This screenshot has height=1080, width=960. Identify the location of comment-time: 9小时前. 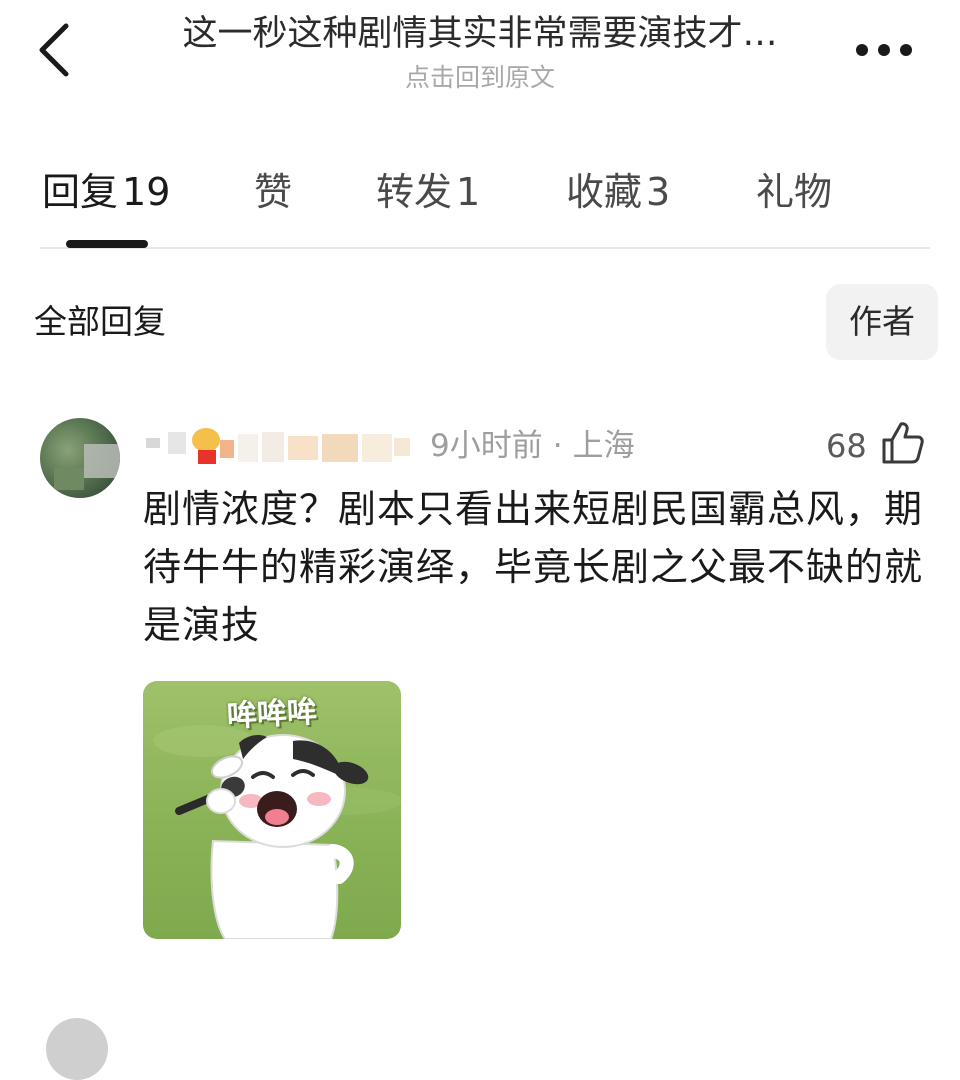
(486, 446).